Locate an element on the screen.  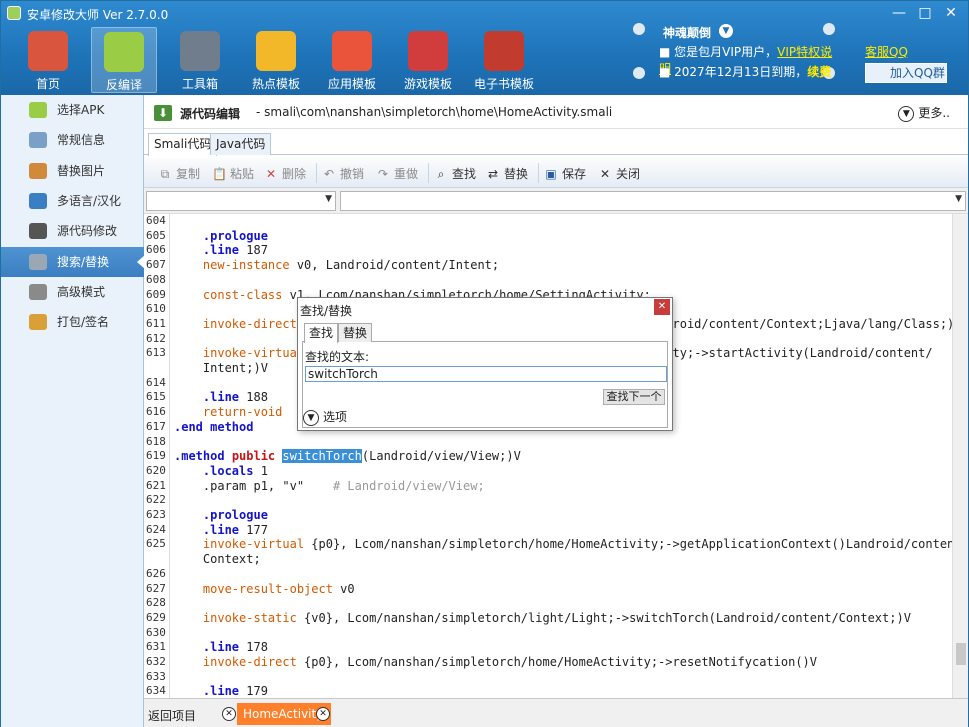
sidebar-item: 多语言/汉化 is located at coordinates (72, 201).